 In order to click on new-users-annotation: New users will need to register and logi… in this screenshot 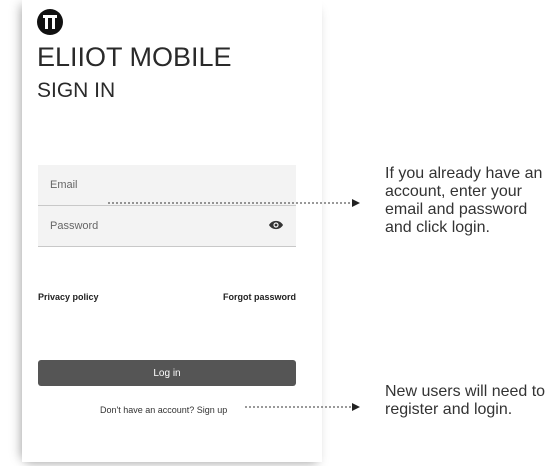, I will do `click(465, 400)`.